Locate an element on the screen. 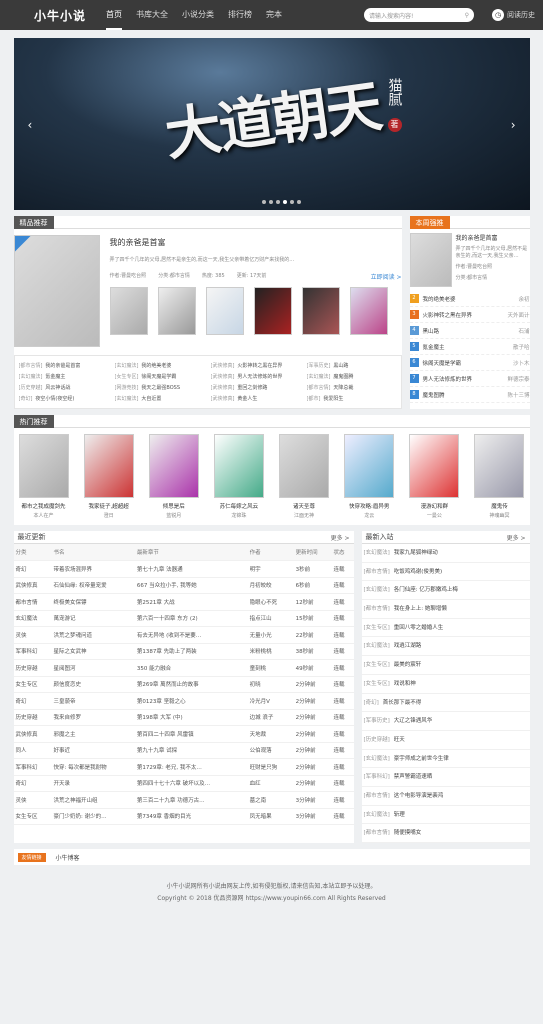 This screenshot has height=1024, width=543. nav-completed: 完本 is located at coordinates (274, 15).